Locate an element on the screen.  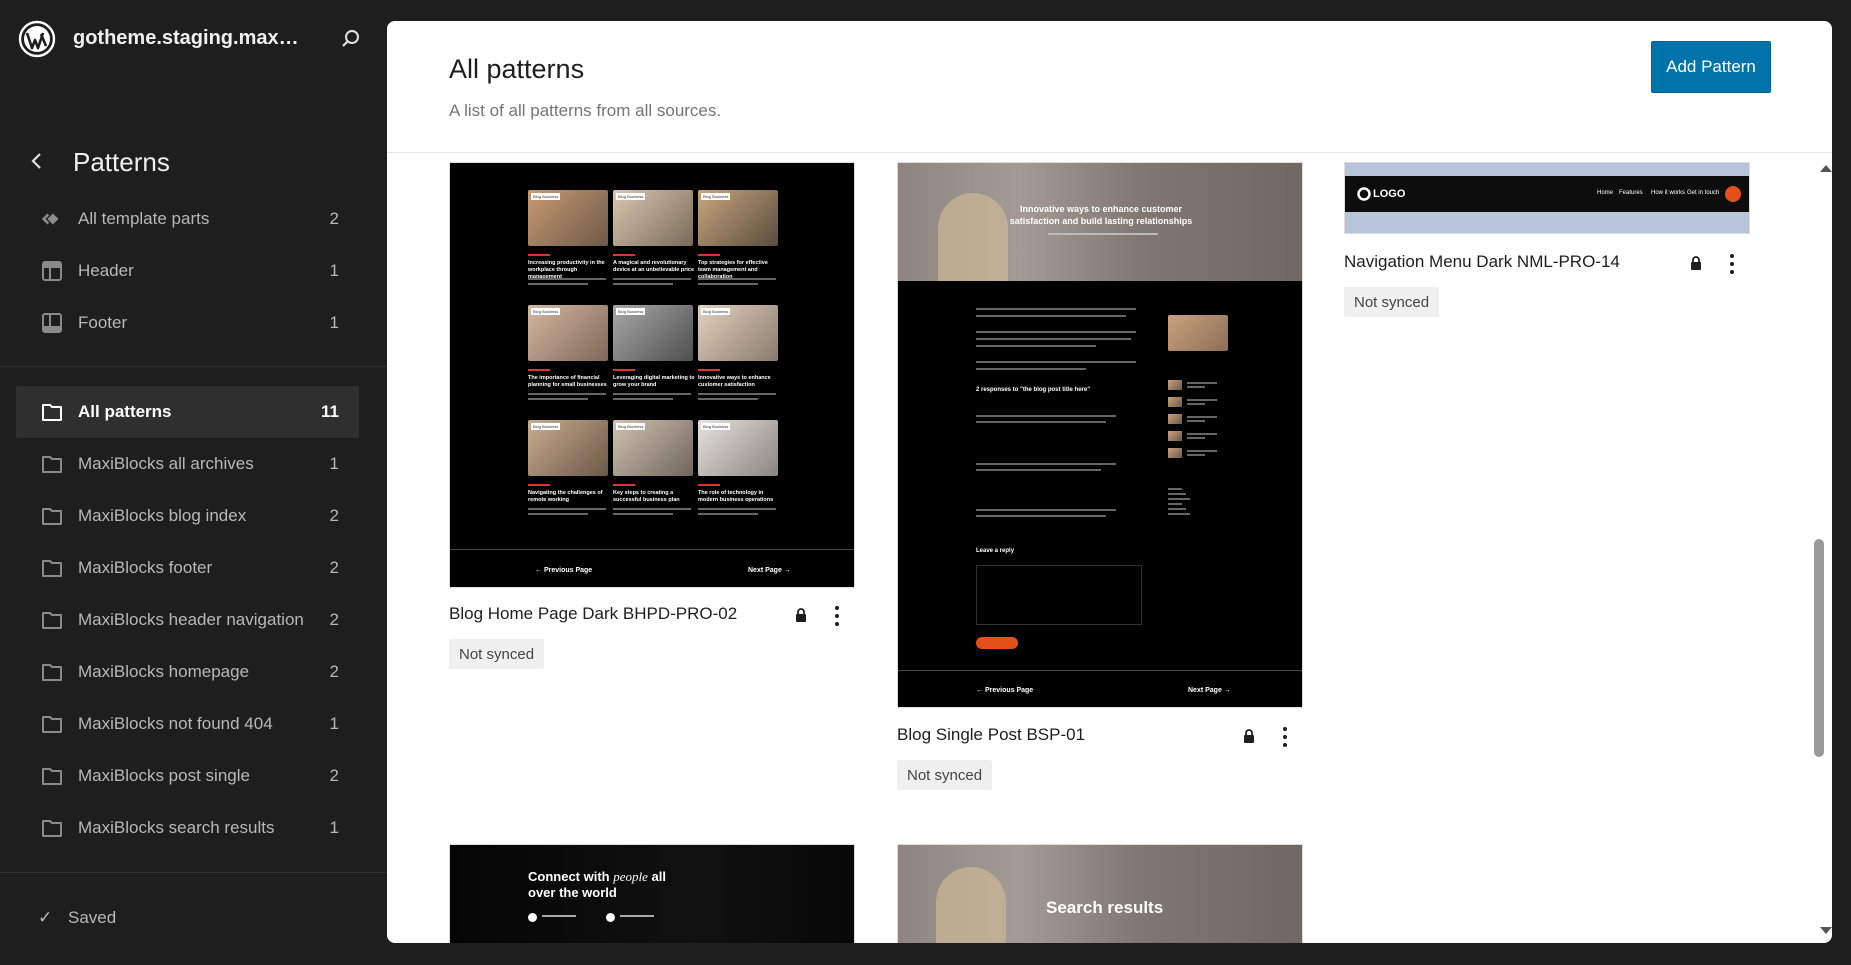
sidebar-item-footer: Footer 1 is located at coordinates (187, 323).